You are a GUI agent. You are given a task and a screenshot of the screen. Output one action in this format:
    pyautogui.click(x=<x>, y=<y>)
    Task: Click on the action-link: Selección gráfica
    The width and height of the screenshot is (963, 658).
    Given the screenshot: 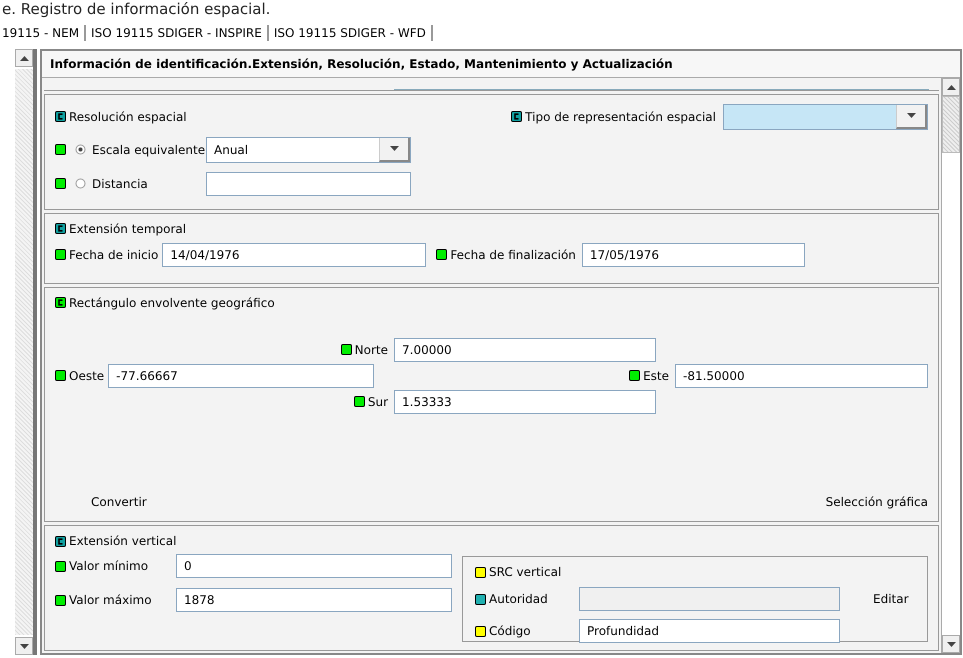 What is the action you would take?
    pyautogui.click(x=877, y=502)
    